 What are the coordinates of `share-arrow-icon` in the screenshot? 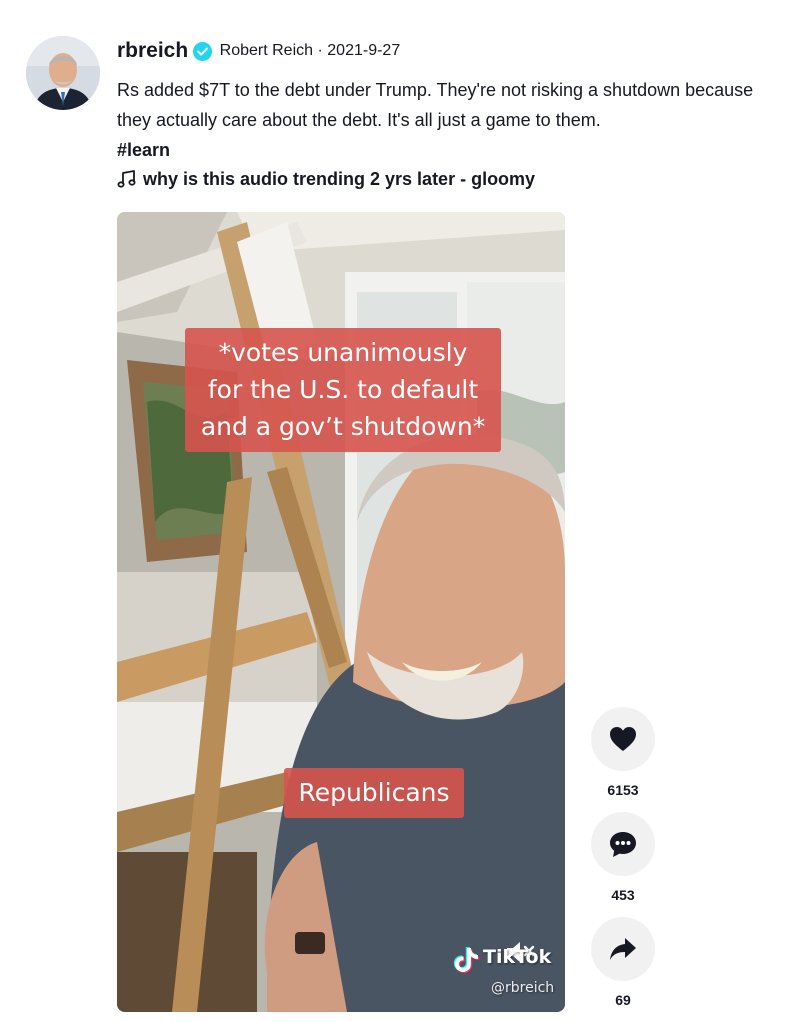 It's located at (623, 949).